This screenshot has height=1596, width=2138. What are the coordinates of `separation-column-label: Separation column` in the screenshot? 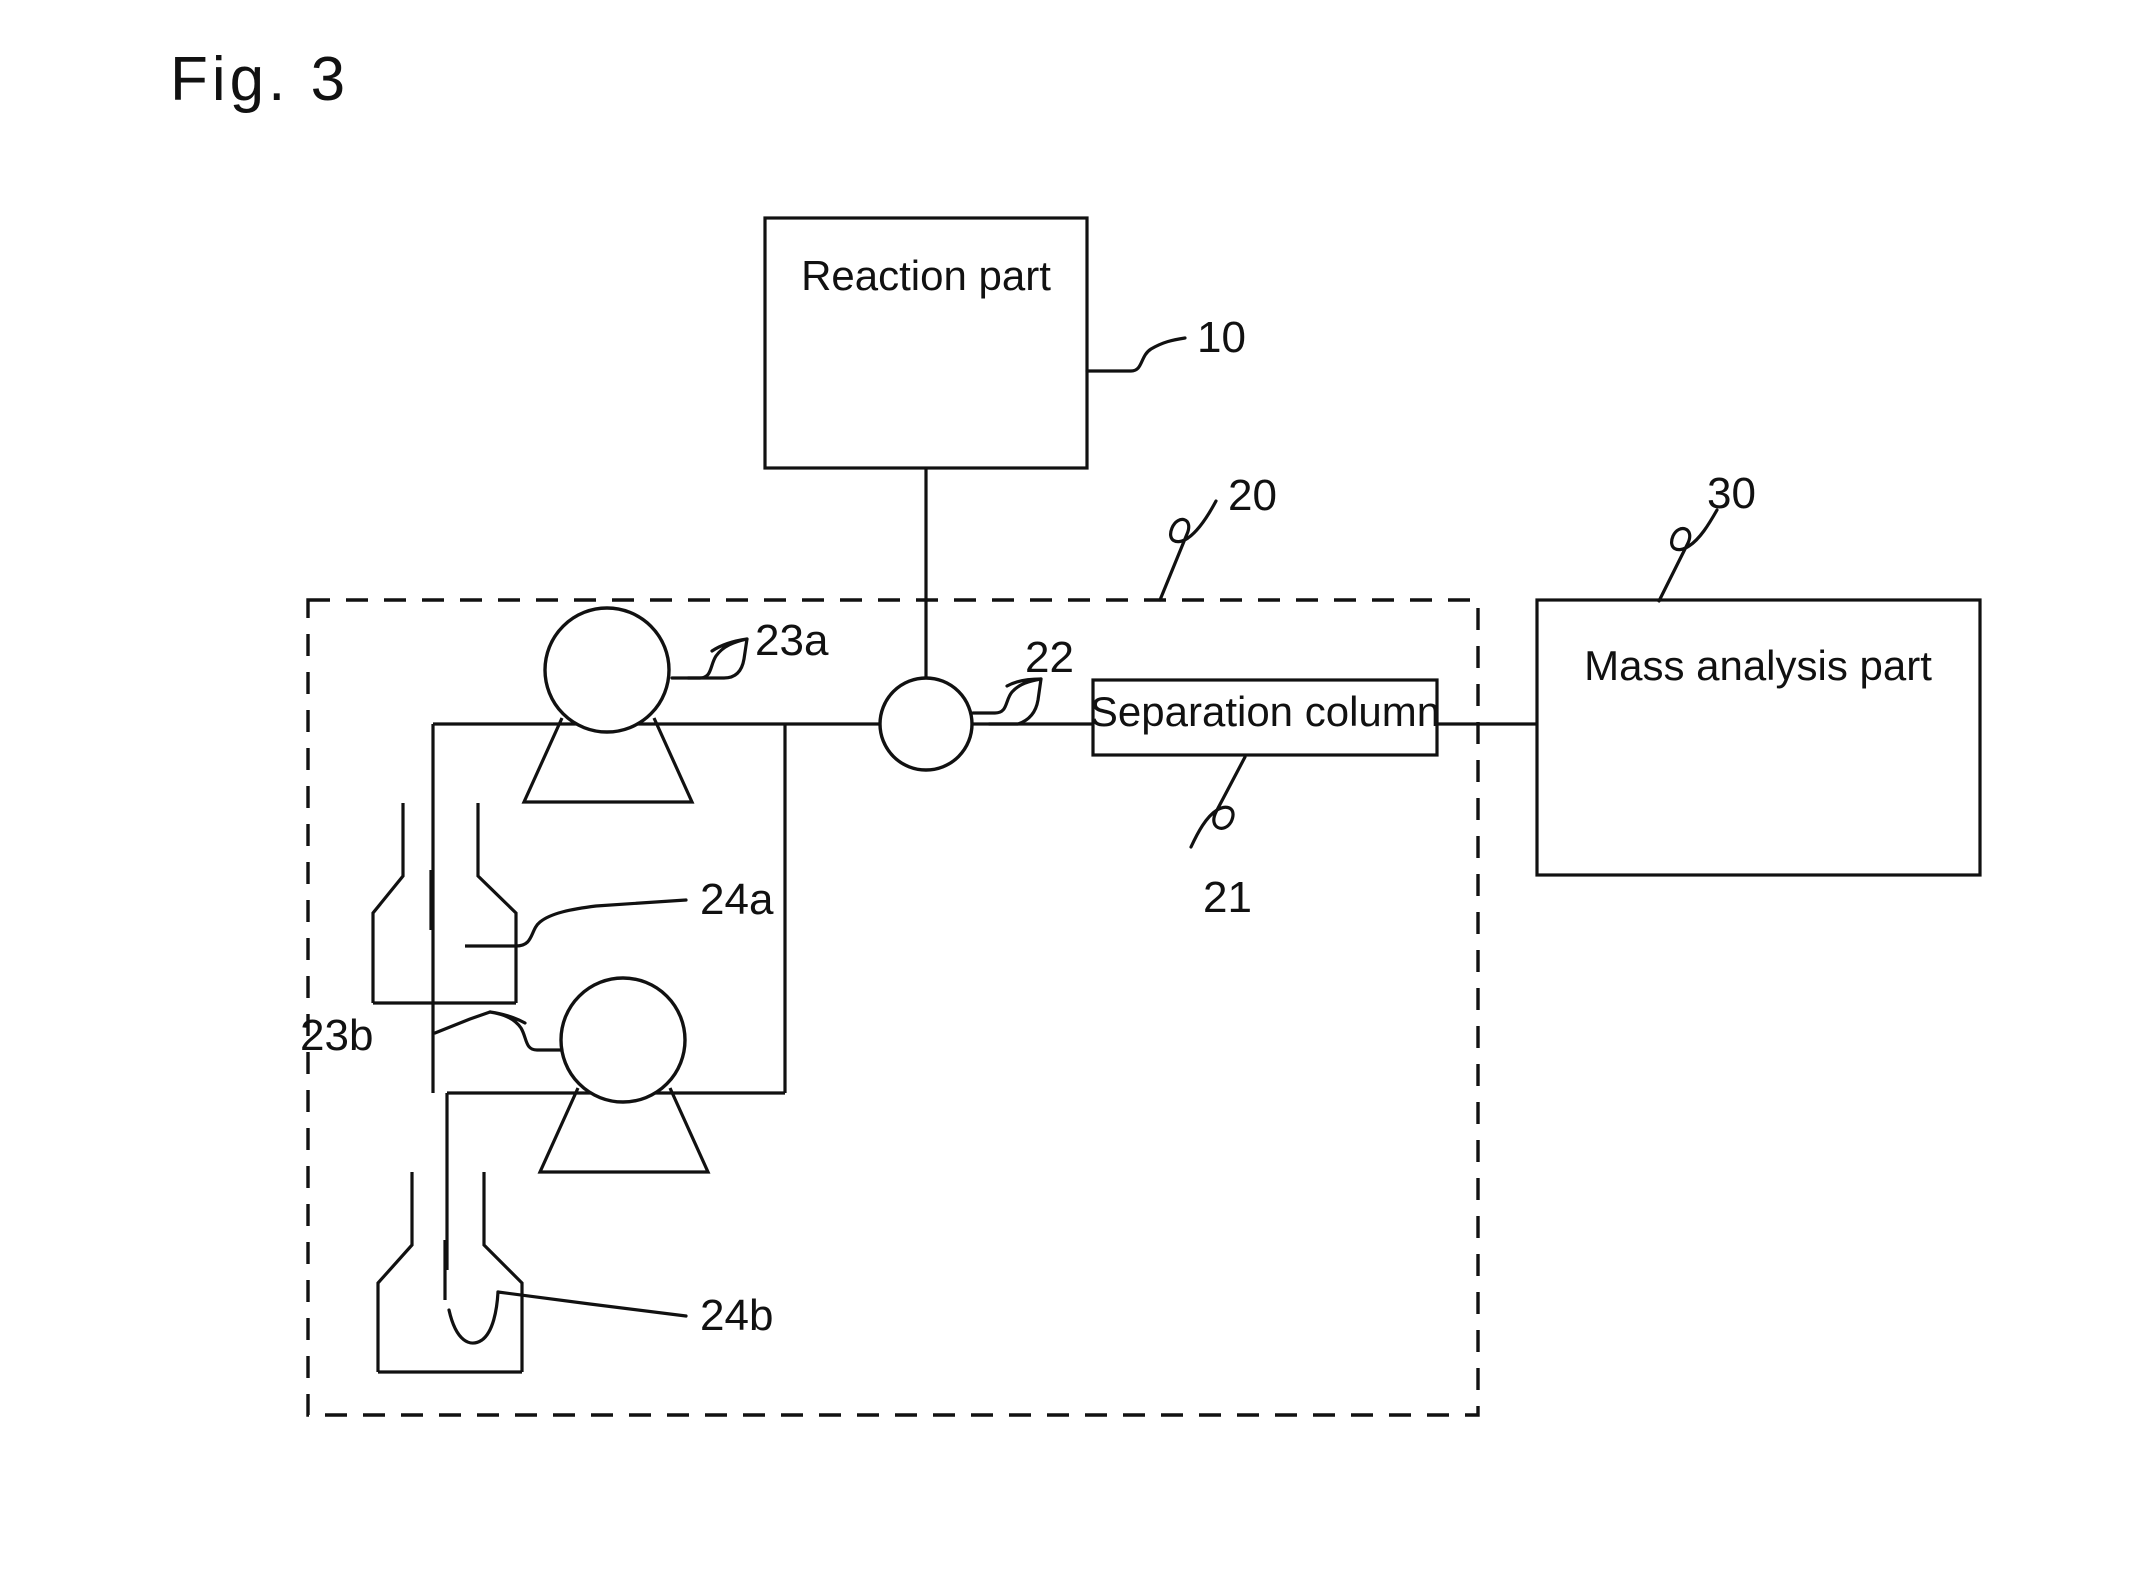 It's located at (1265, 711).